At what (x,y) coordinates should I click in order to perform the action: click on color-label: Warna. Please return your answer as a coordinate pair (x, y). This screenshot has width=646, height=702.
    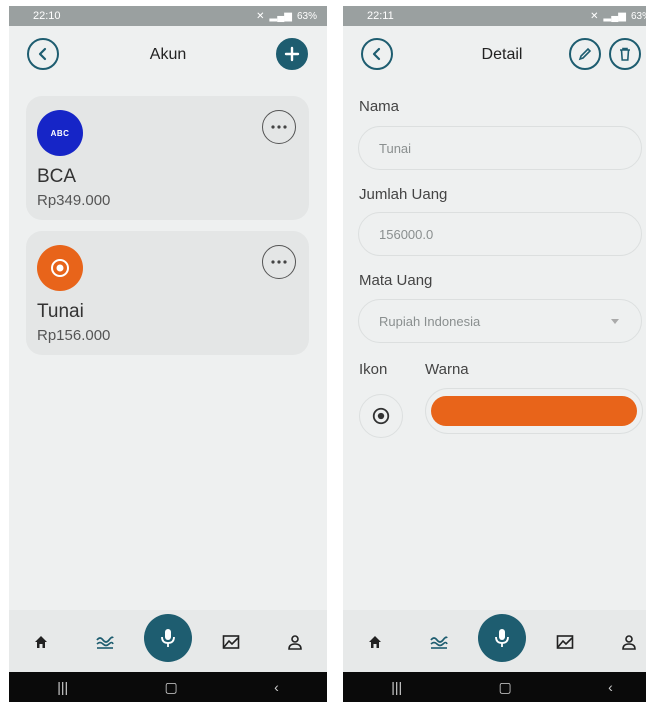
    Looking at the image, I should click on (447, 369).